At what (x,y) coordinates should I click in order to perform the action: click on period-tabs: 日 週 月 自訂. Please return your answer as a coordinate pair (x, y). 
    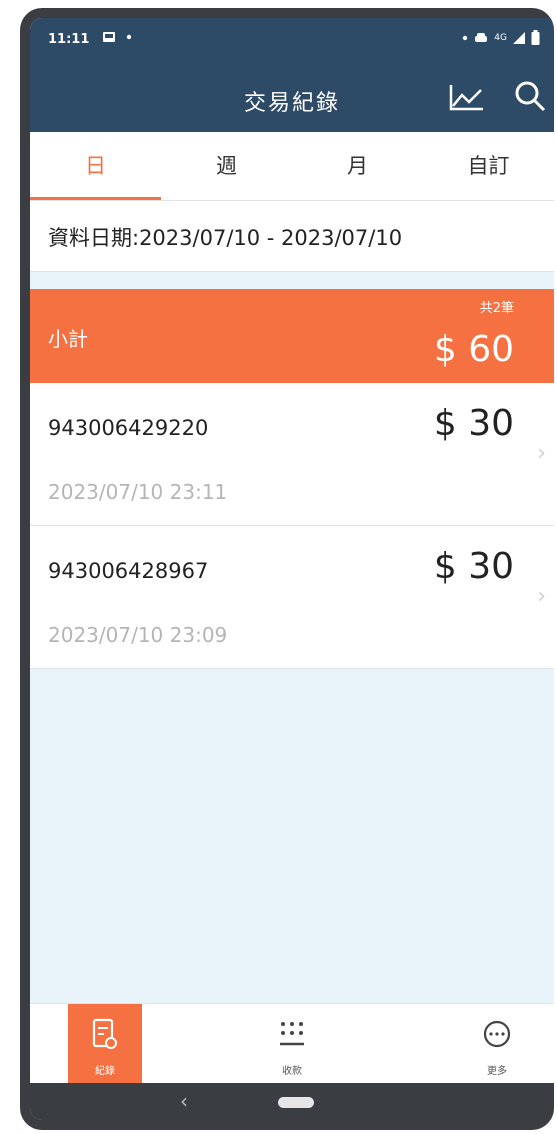
    Looking at the image, I should click on (292, 166).